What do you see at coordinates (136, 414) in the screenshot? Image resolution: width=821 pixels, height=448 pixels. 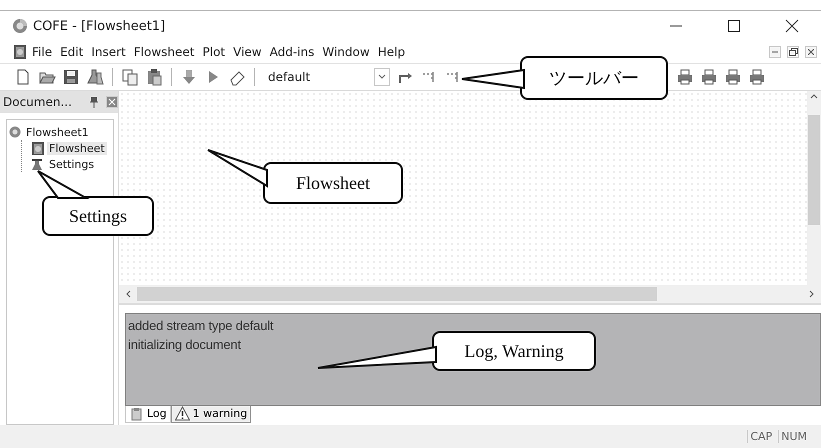 I see `clipboard-icon` at bounding box center [136, 414].